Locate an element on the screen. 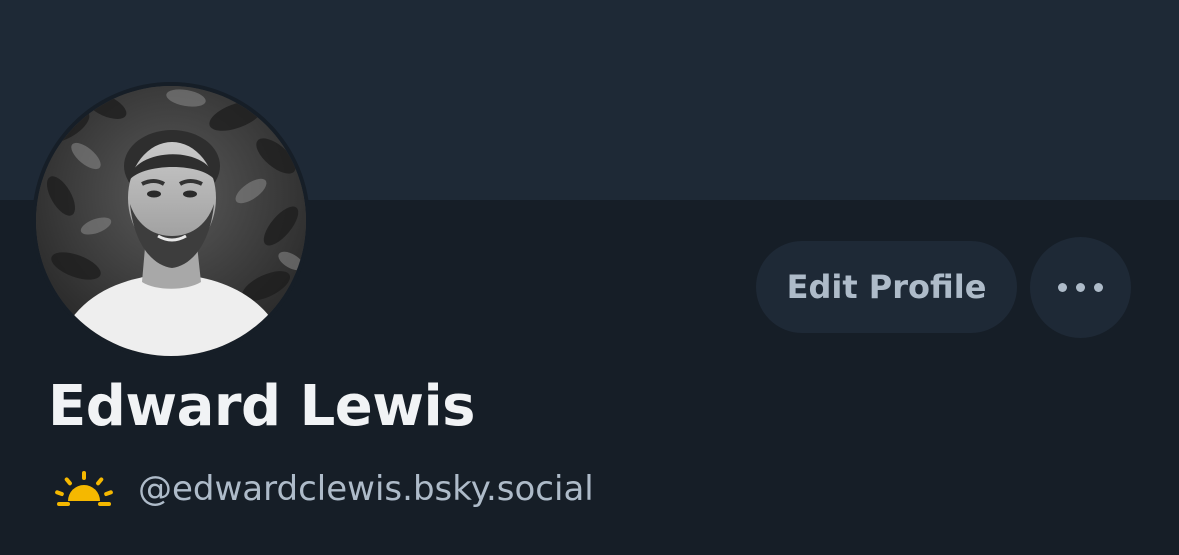 The height and width of the screenshot is (555, 1179). handle-row: @edwardclewis.bsky.social is located at coordinates (323, 489).